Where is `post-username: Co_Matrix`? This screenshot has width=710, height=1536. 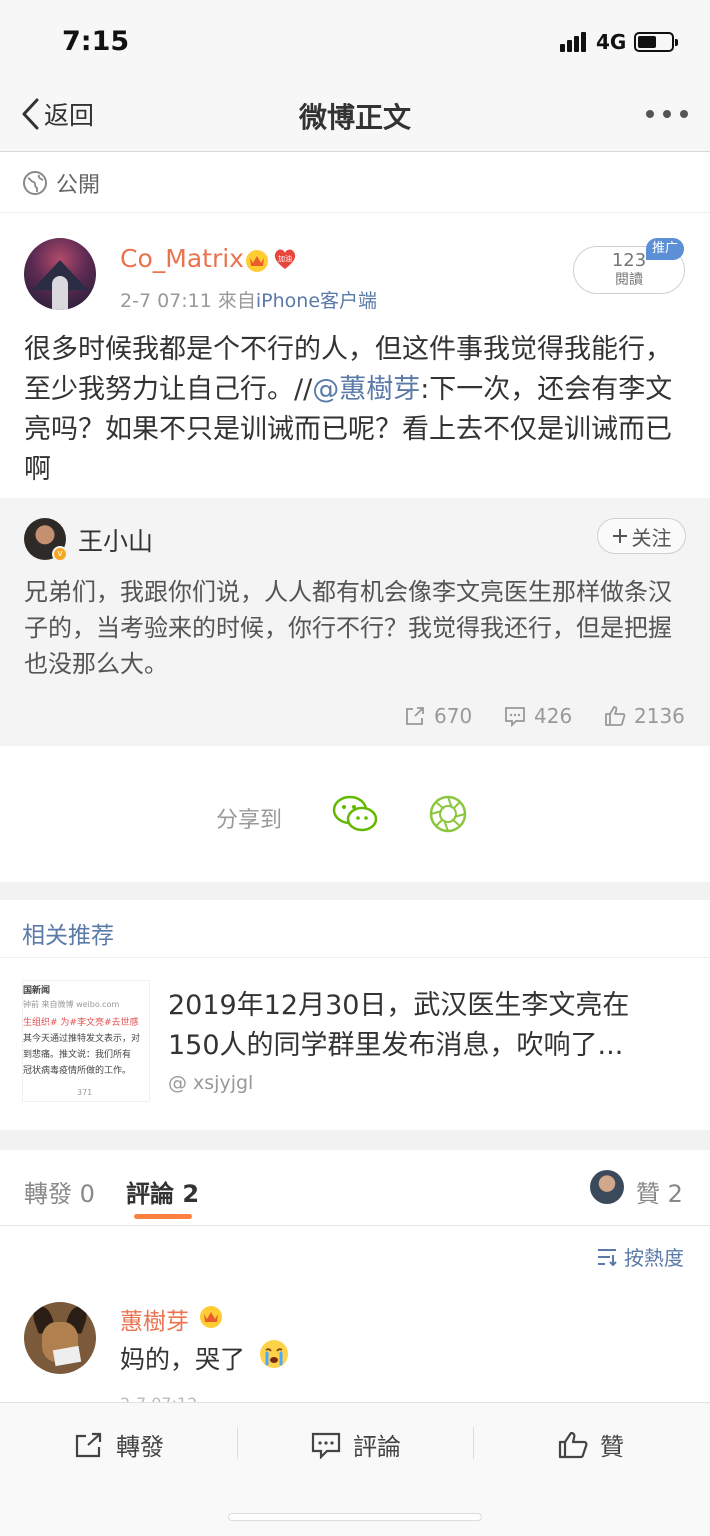 post-username: Co_Matrix is located at coordinates (182, 258).